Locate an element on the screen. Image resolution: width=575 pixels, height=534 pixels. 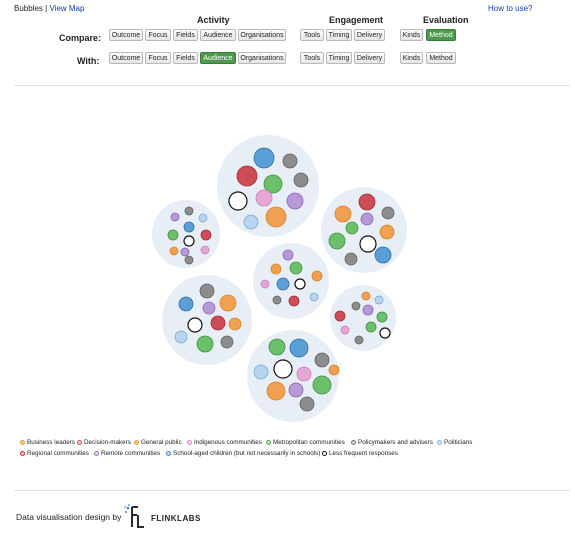
legend-item-business-leaders: Business leaders is located at coordinates (47, 442).